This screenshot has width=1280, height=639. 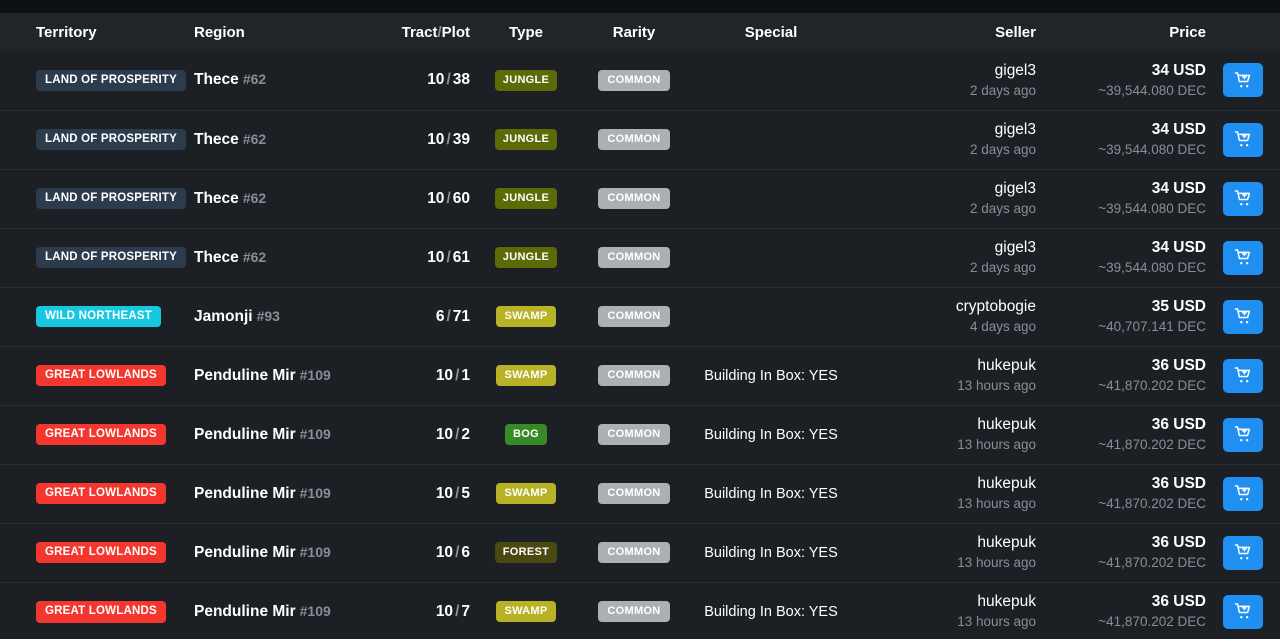 I want to click on listing-timestamp: 4 days ago, so click(x=1002, y=326).